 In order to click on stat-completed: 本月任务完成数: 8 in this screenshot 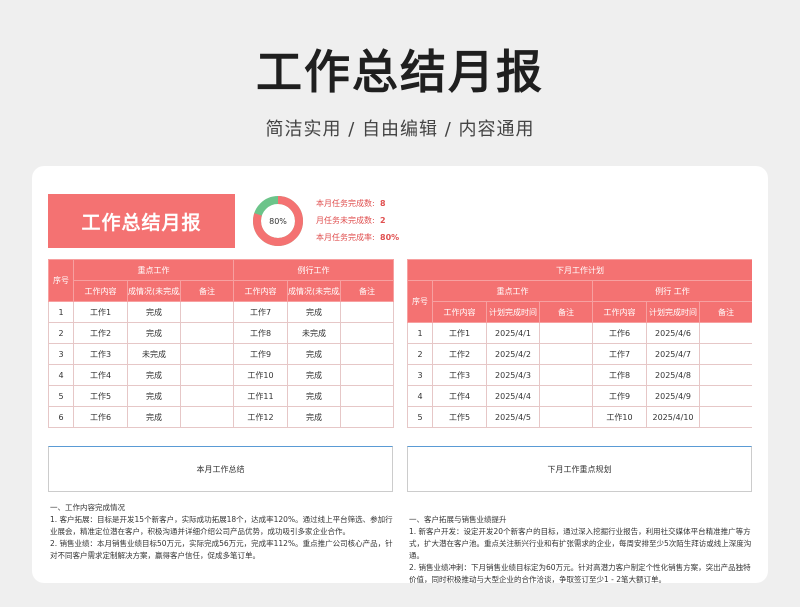, I will do `click(357, 203)`.